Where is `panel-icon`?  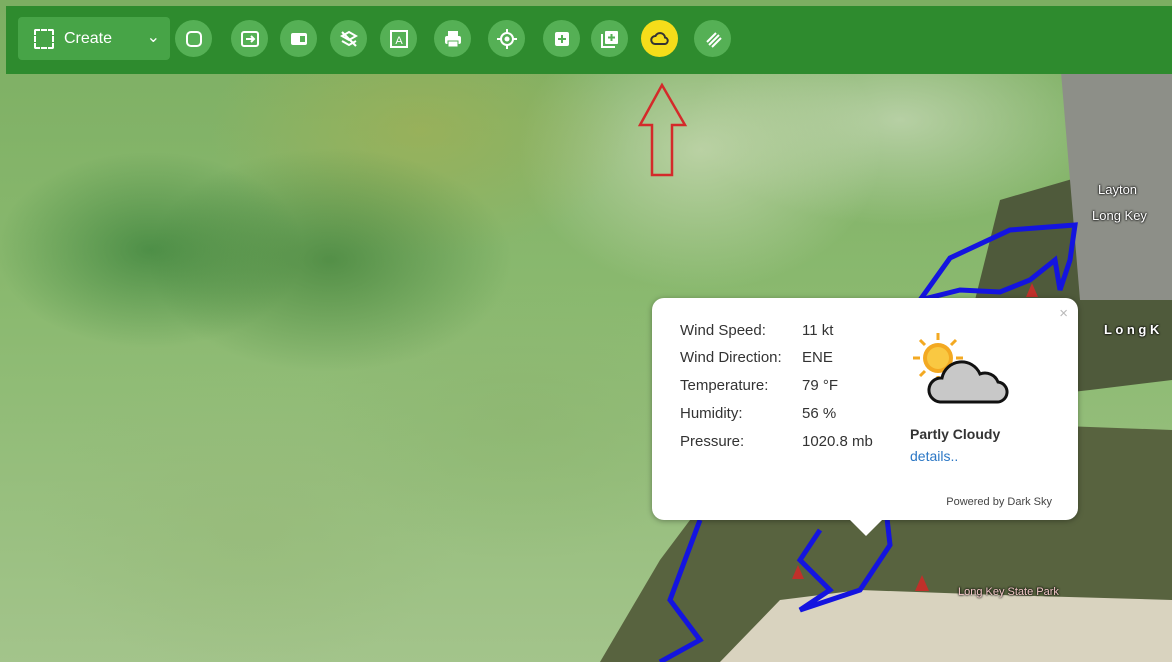 panel-icon is located at coordinates (298, 38).